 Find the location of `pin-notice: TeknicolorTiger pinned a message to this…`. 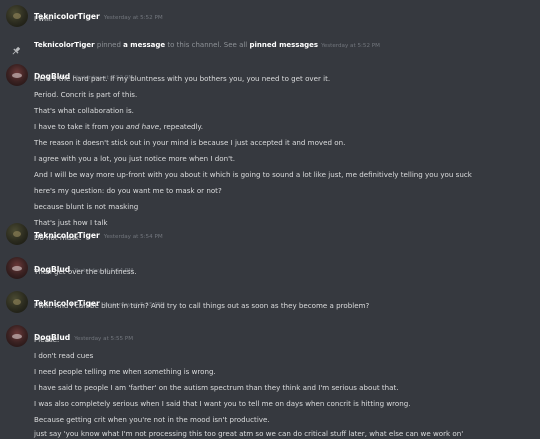

pin-notice: TeknicolorTiger pinned a message to this… is located at coordinates (270, 47).